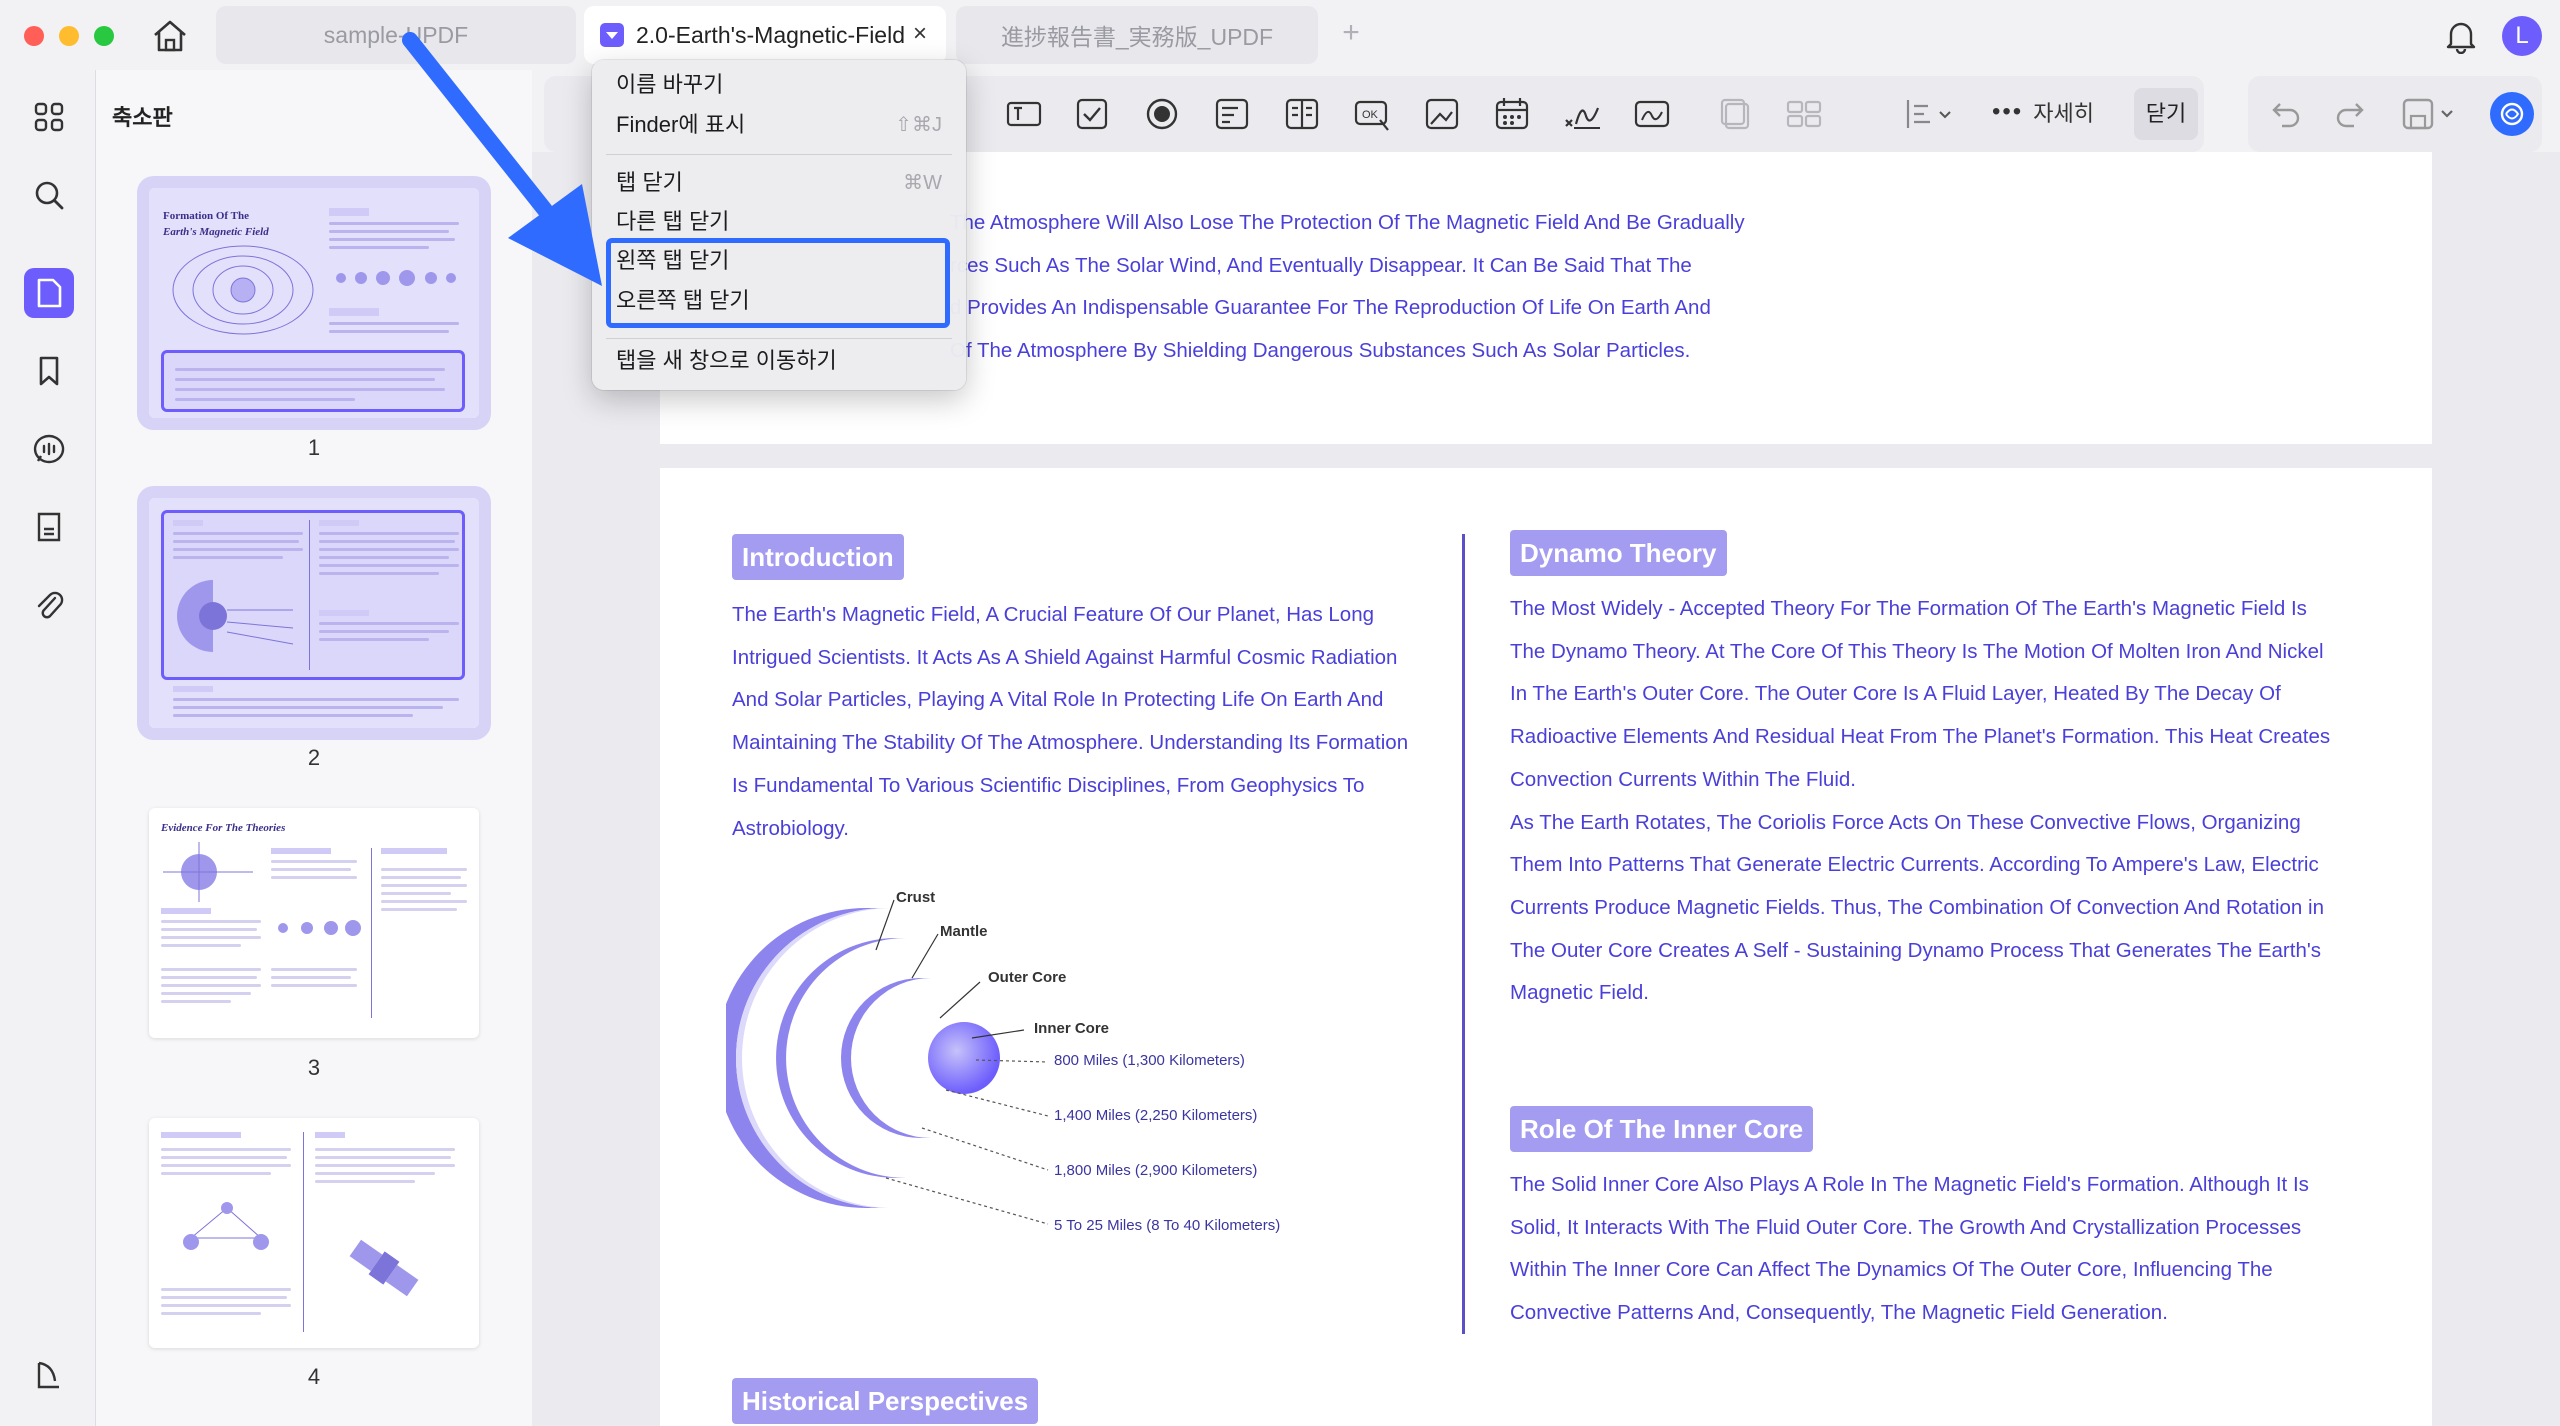 Image resolution: width=2560 pixels, height=1426 pixels. Describe the element at coordinates (1804, 114) in the screenshot. I see `grid-fields-icon` at that location.